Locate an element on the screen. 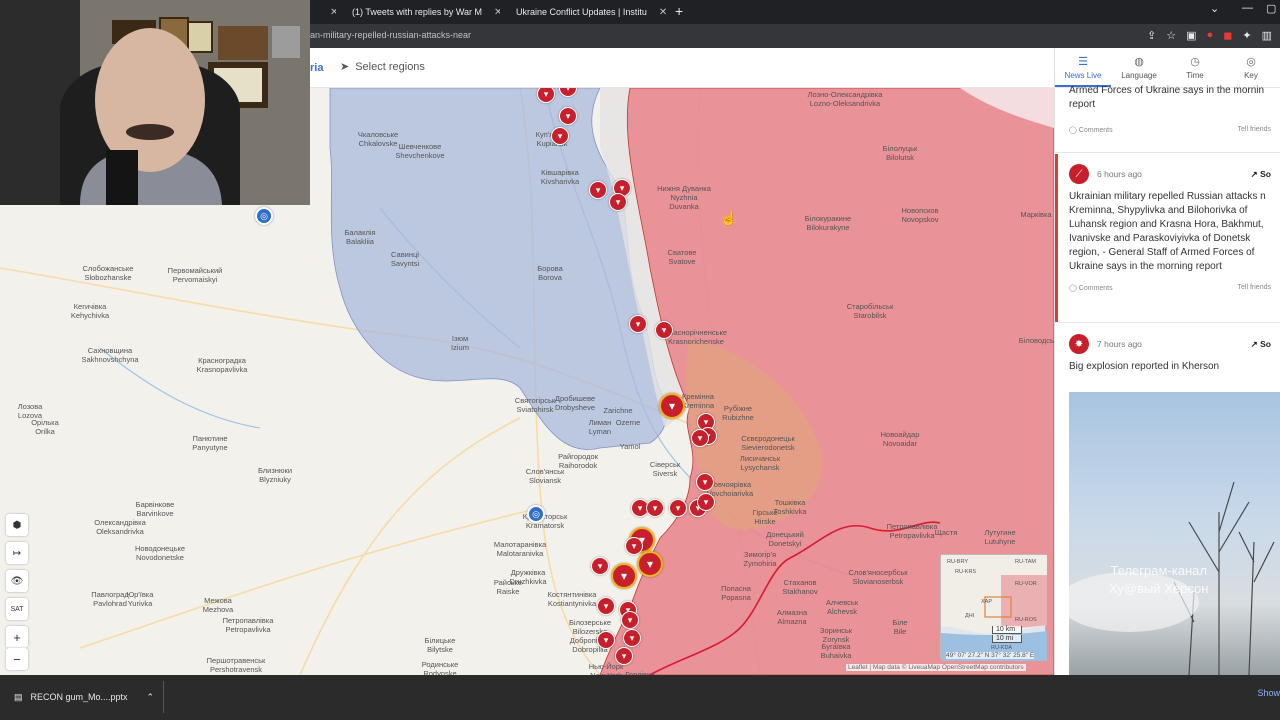 This screenshot has width=1280, height=720. cursor-coordinates: 49° 07' 27.2" N 37° 32' 25.8" E is located at coordinates (990, 655).